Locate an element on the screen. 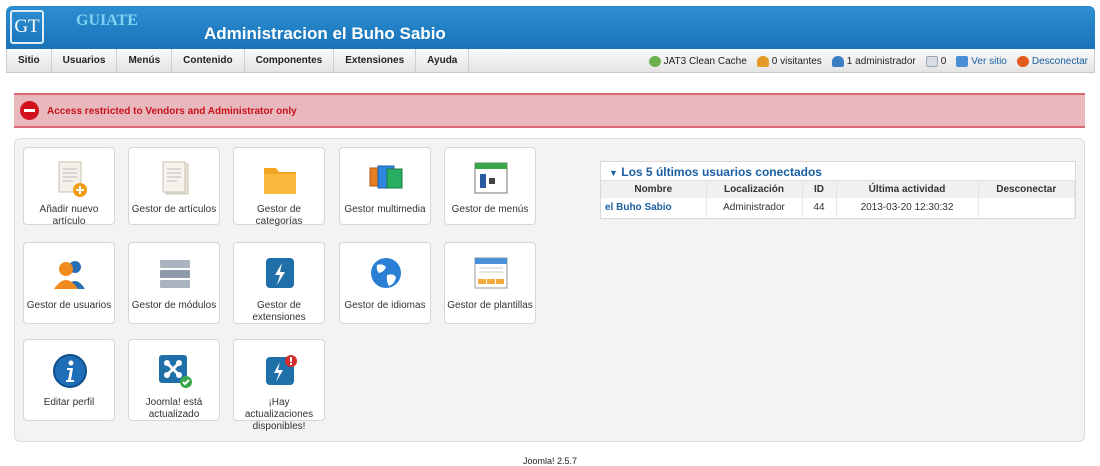 This screenshot has width=1100, height=466. recycle-icon is located at coordinates (654, 61).